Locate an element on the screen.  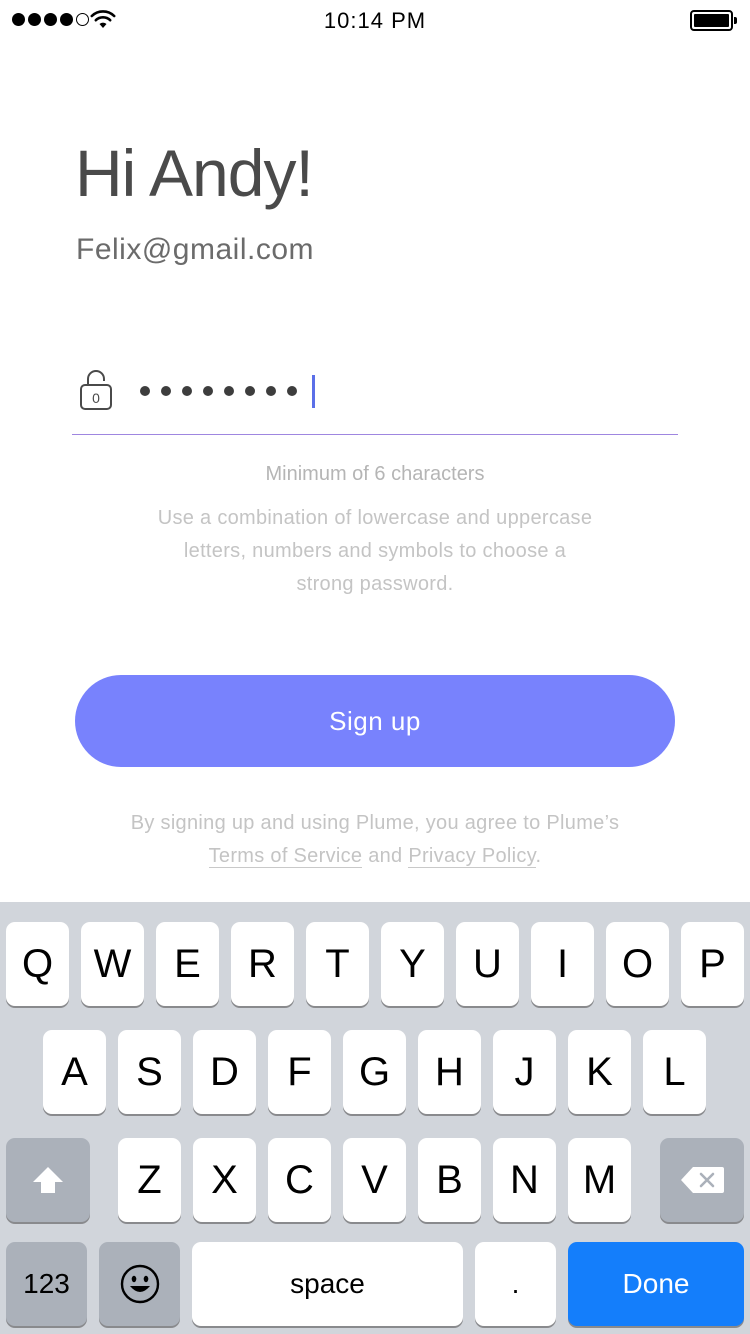
status-bar: 10:14 PM is located at coordinates (375, 20).